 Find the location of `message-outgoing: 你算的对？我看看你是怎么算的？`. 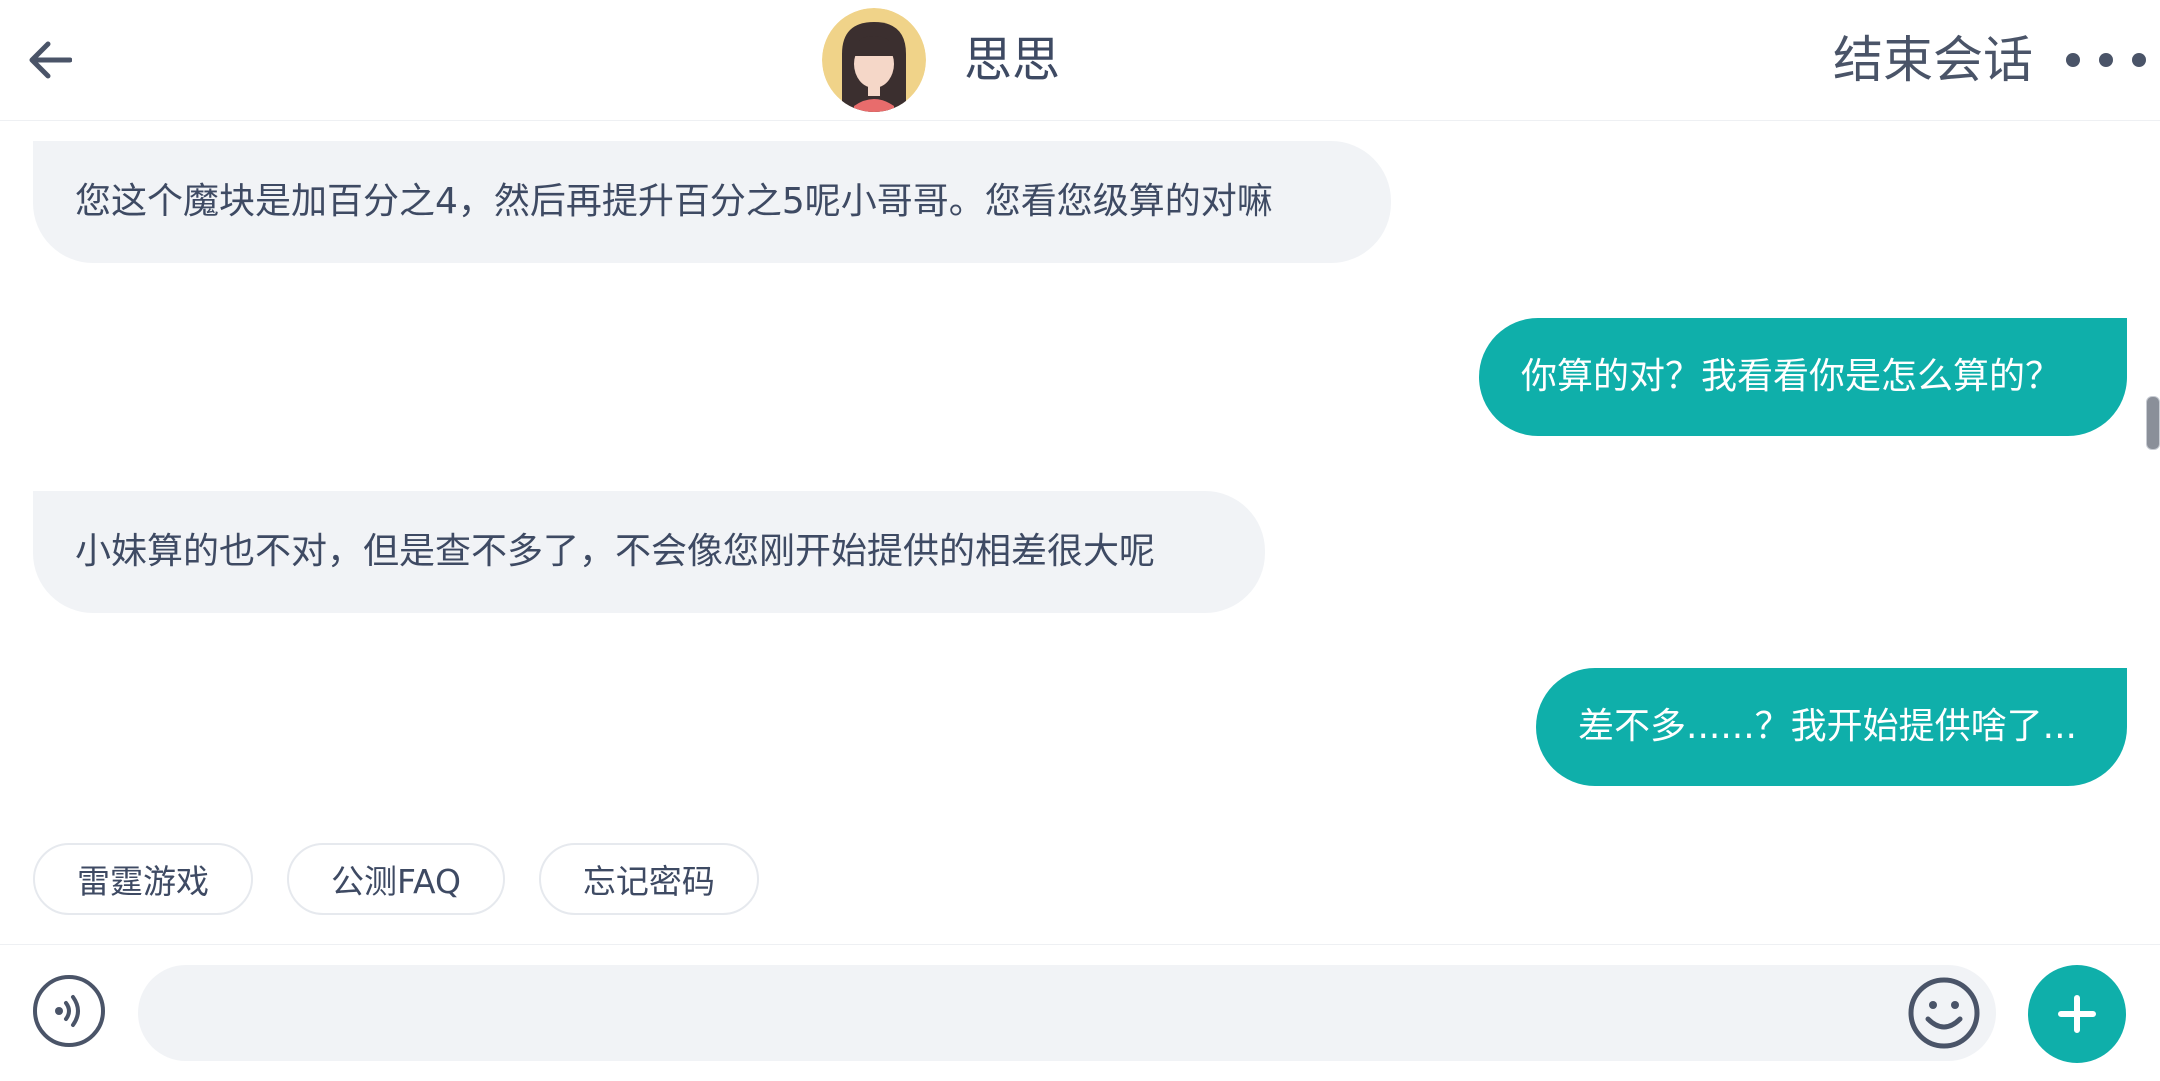

message-outgoing: 你算的对？我看看你是怎么算的？ is located at coordinates (1803, 377).